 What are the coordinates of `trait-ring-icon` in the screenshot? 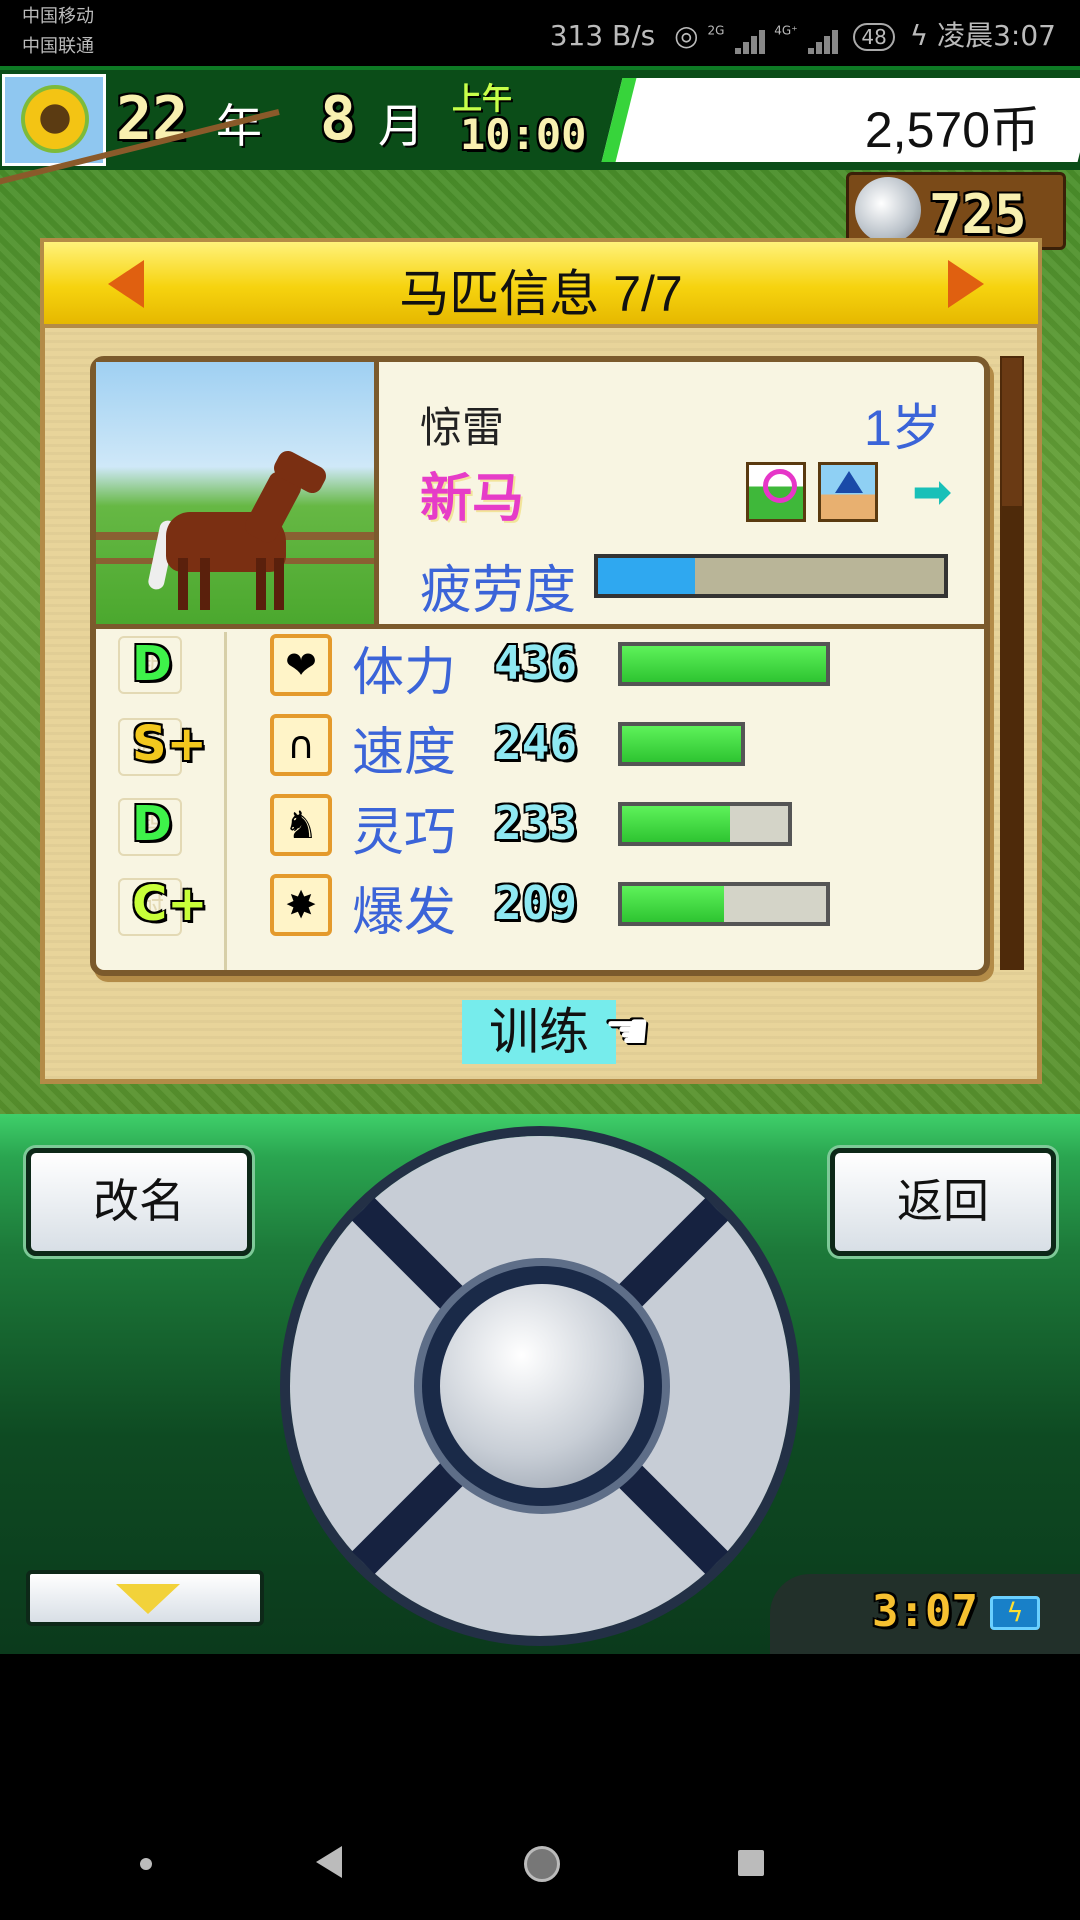 It's located at (776, 492).